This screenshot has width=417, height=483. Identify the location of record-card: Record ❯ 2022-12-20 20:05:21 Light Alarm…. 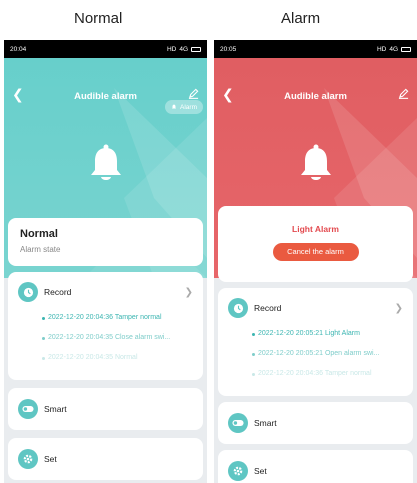
(315, 342).